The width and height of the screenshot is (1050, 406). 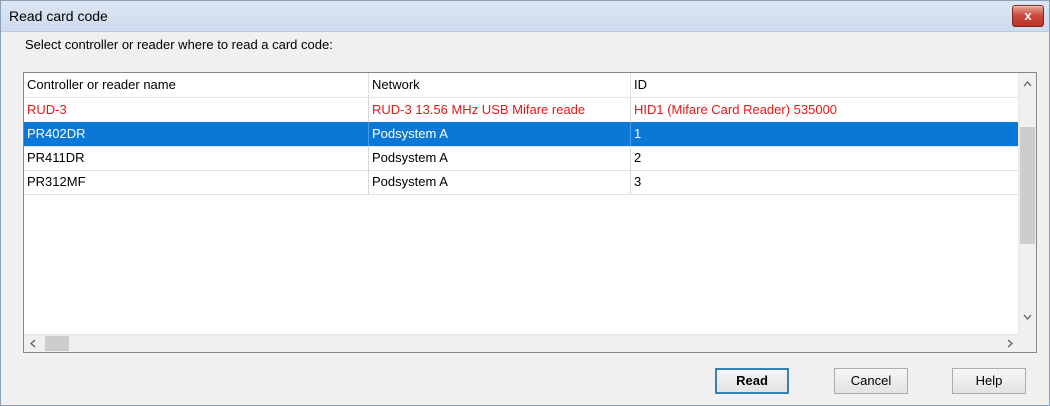 I want to click on horizontal-scroll-thumb, so click(x=57, y=343).